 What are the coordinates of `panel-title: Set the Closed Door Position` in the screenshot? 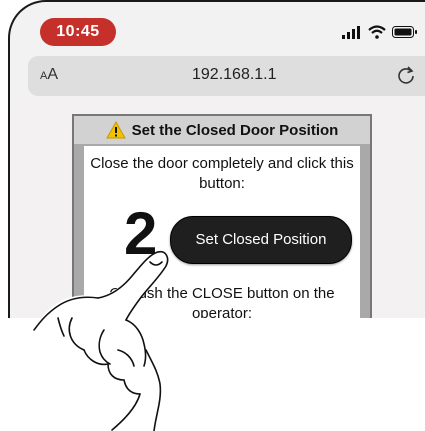 It's located at (235, 130).